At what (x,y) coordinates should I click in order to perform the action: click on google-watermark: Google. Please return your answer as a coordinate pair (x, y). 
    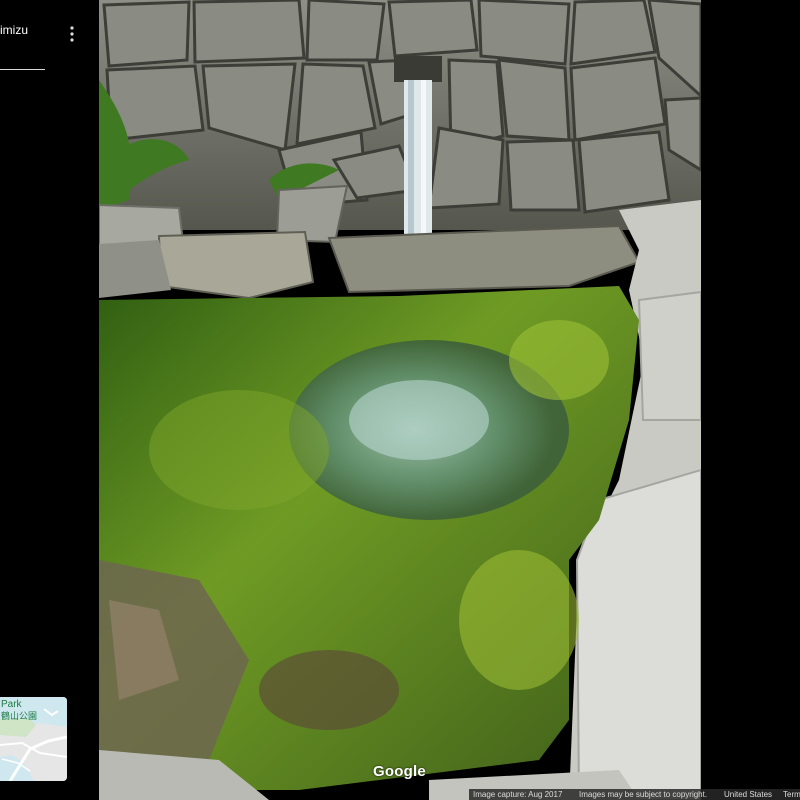
    Looking at the image, I should click on (399, 771).